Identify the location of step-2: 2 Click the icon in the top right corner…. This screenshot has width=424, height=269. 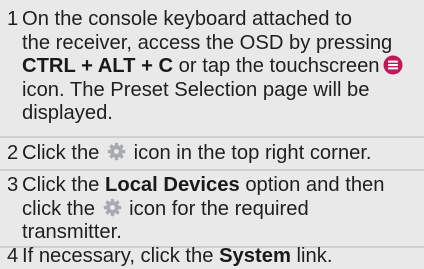
(212, 154).